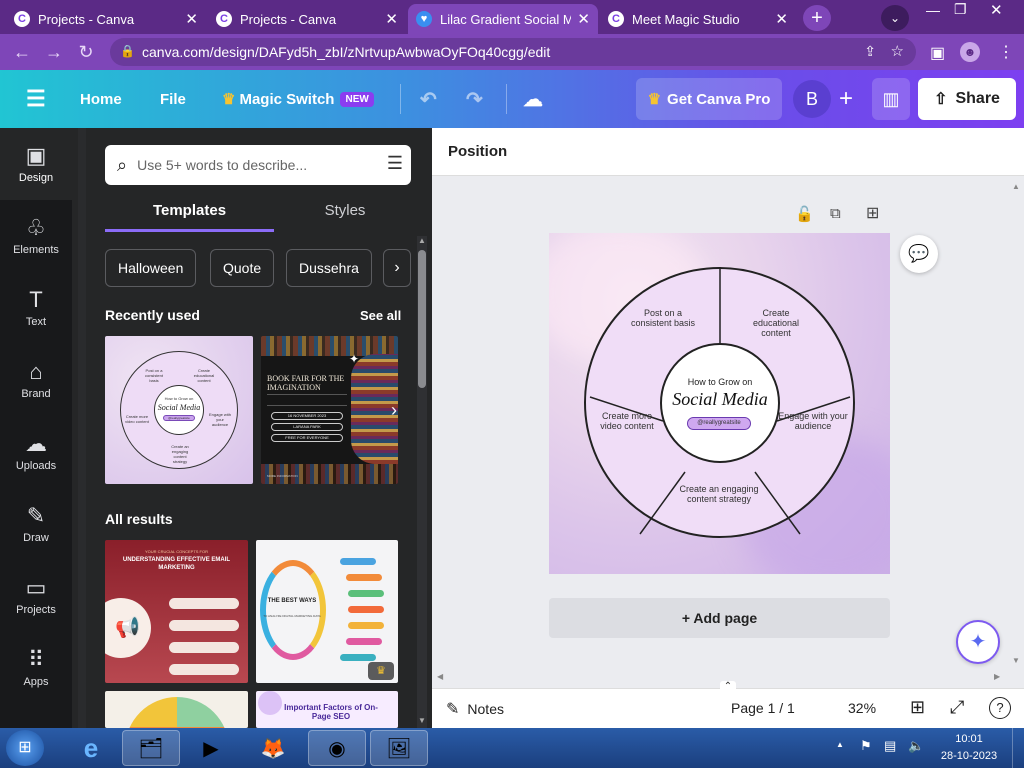 The width and height of the screenshot is (1024, 768). What do you see at coordinates (36, 99) in the screenshot?
I see `hamburger-menu-icon: ☰` at bounding box center [36, 99].